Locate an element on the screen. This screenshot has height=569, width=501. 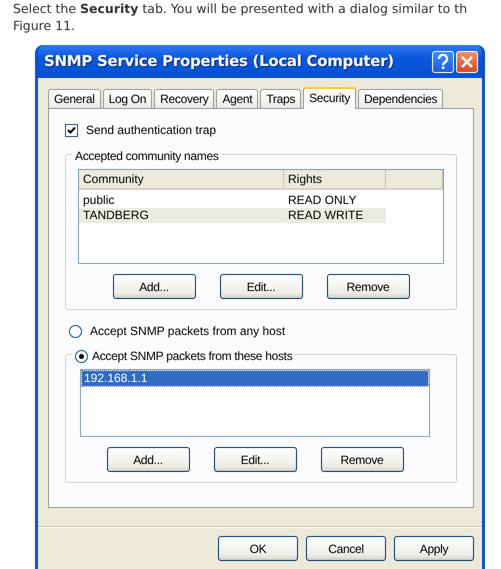
dialog-button: OK is located at coordinates (258, 548).